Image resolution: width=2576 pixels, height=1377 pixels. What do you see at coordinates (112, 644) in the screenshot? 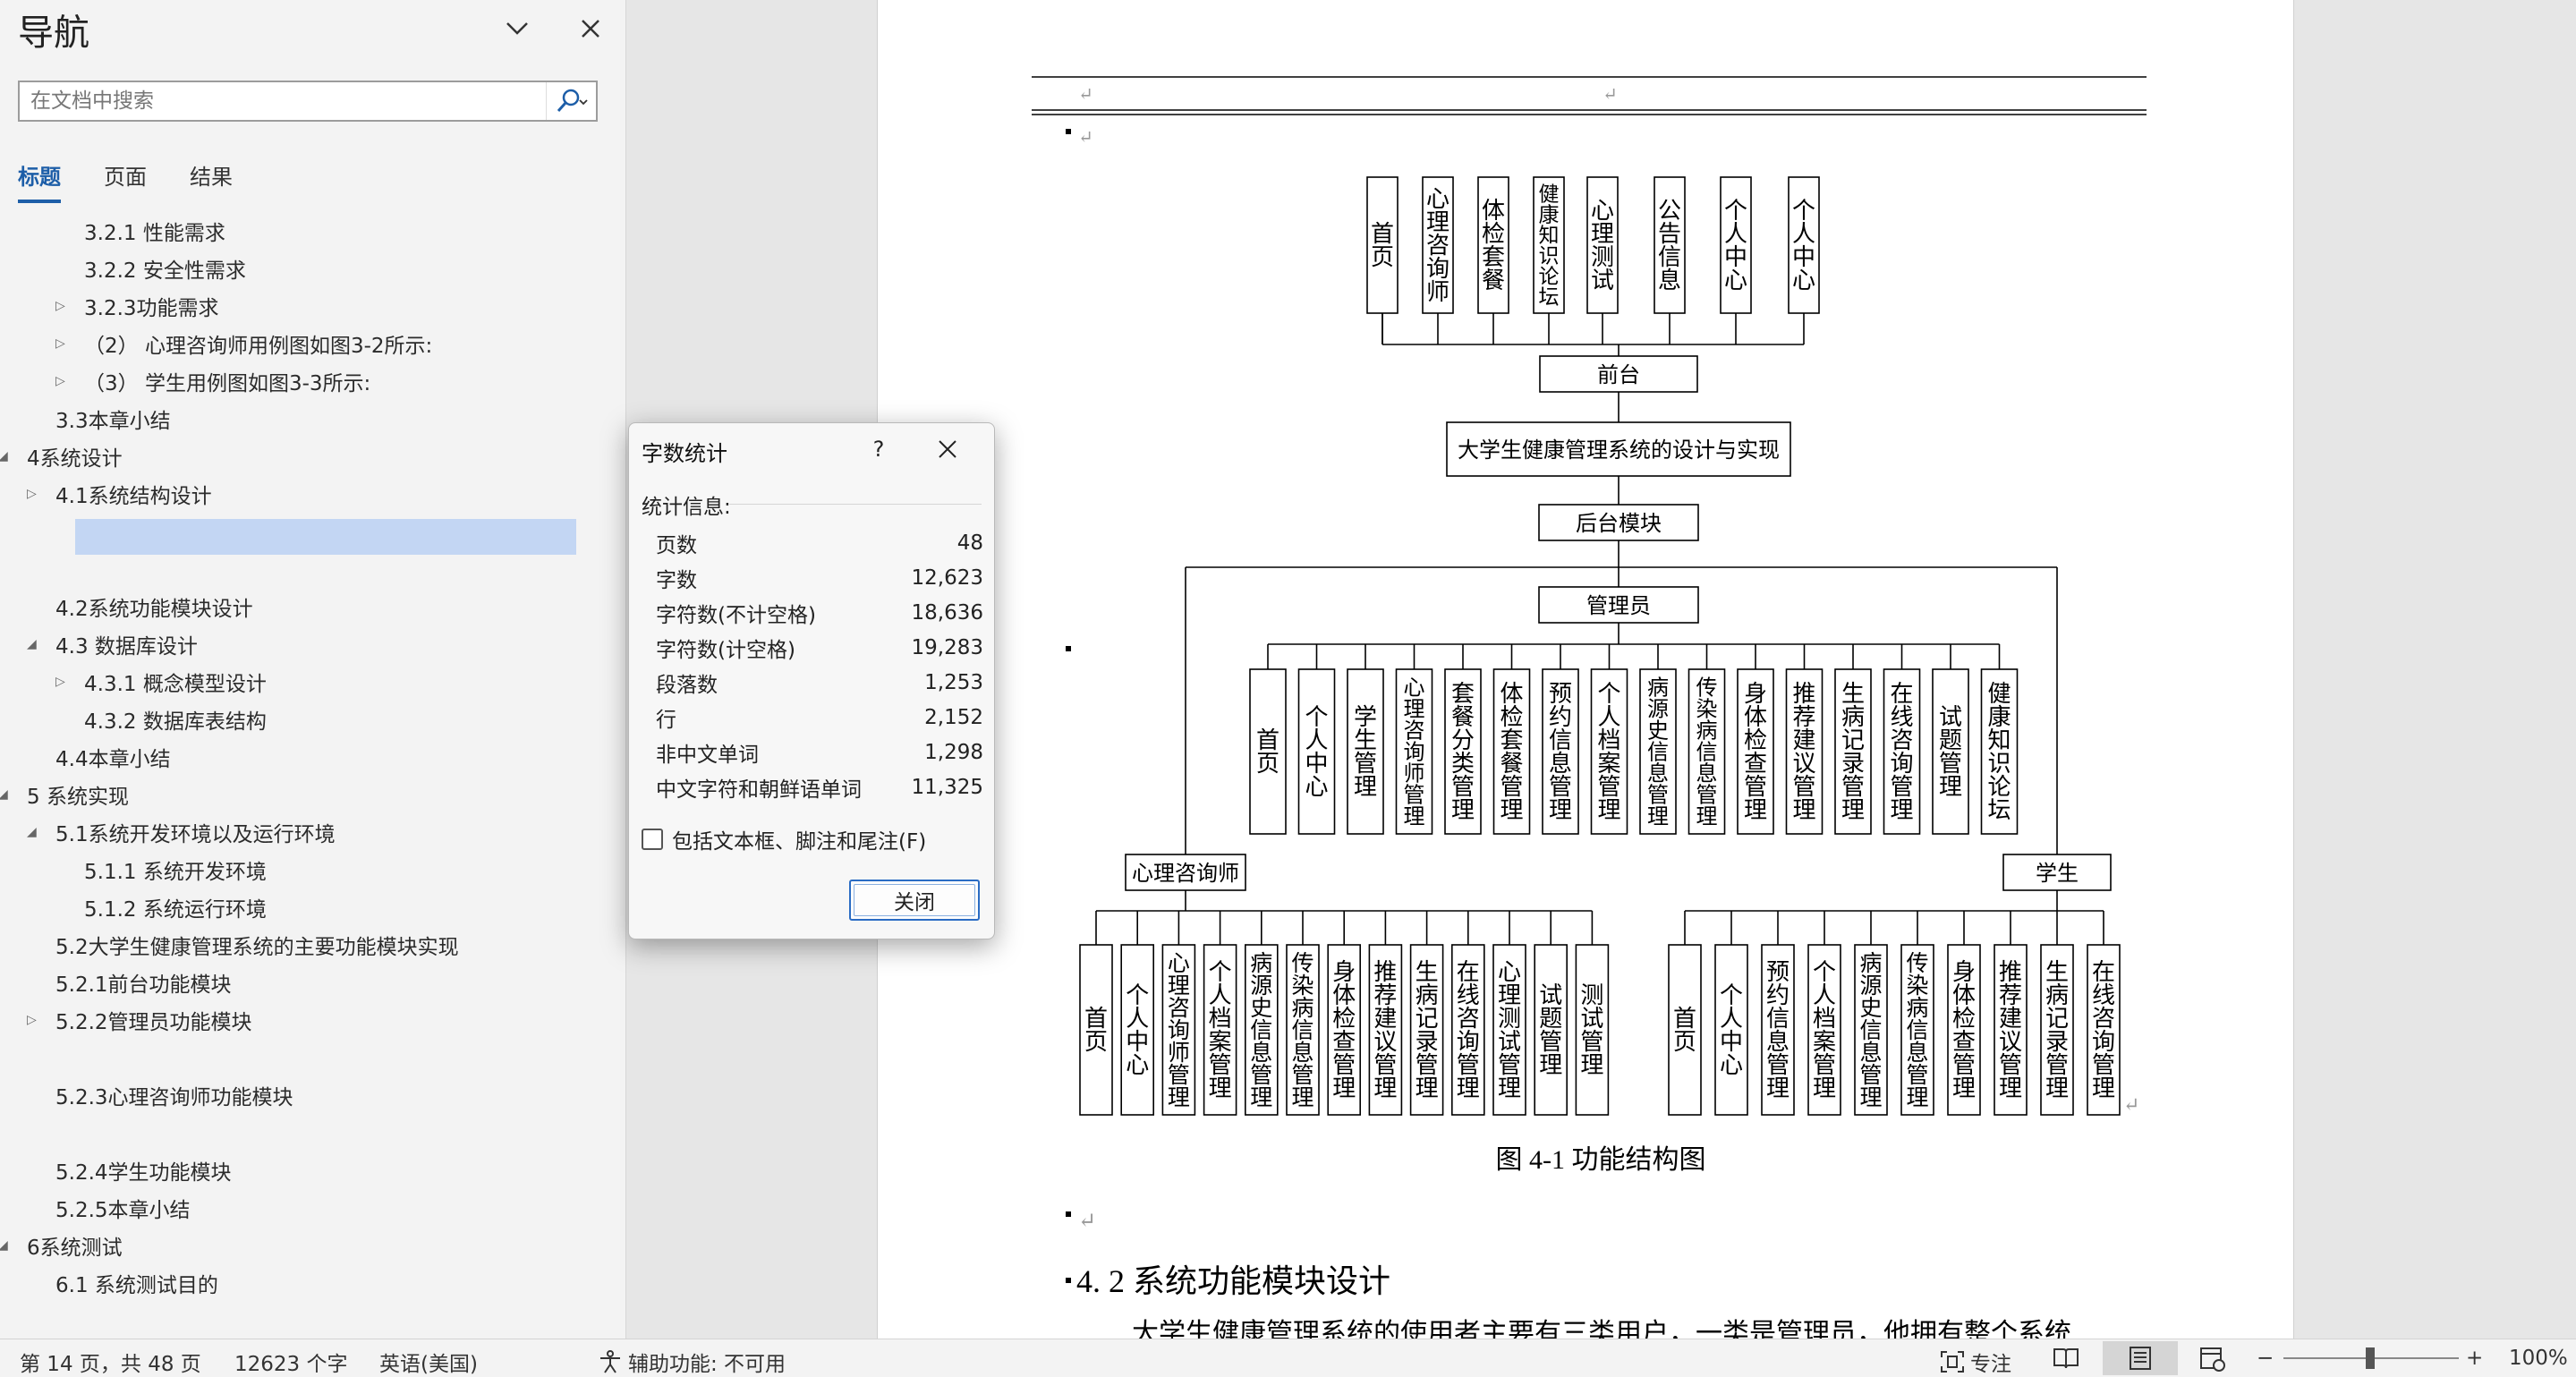
I see `nav-heading-item: ◢ 4.3 数据库设计` at bounding box center [112, 644].